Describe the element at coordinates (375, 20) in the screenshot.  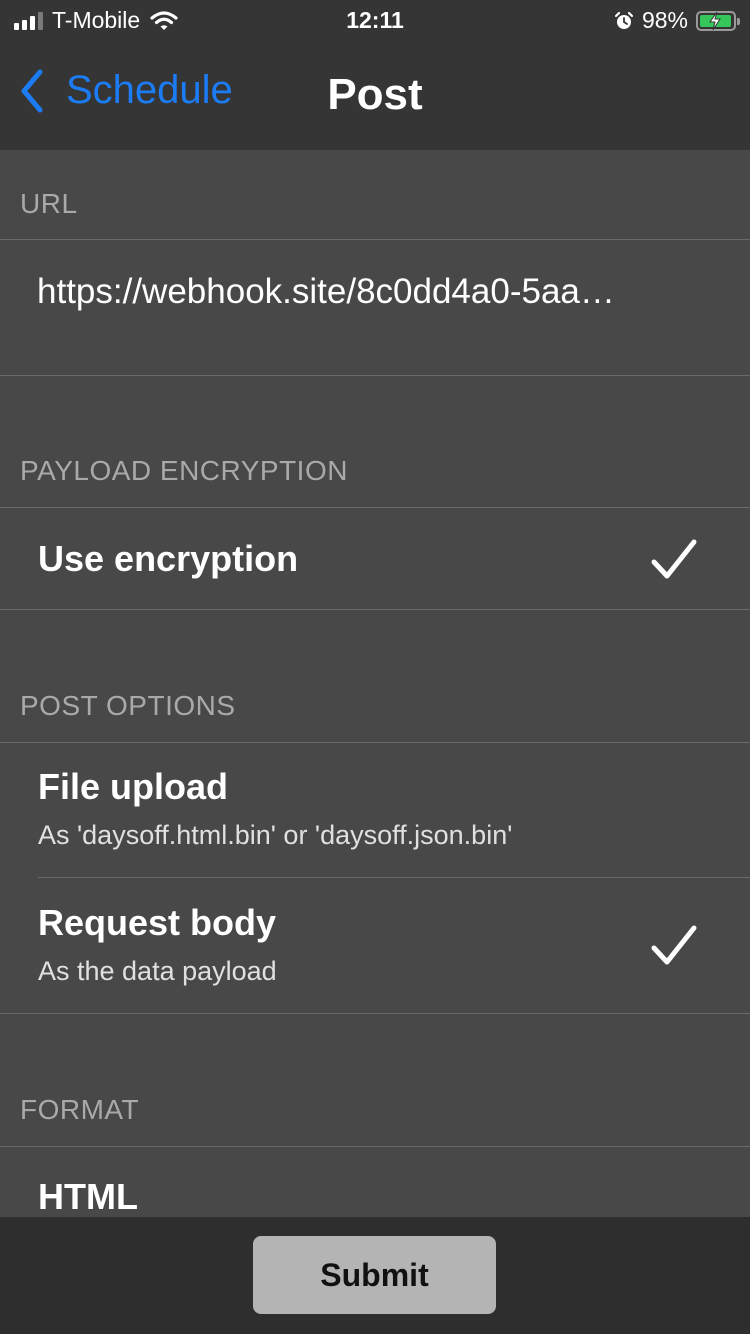
I see `status-bar: T-Mobile 12:11 98%` at that location.